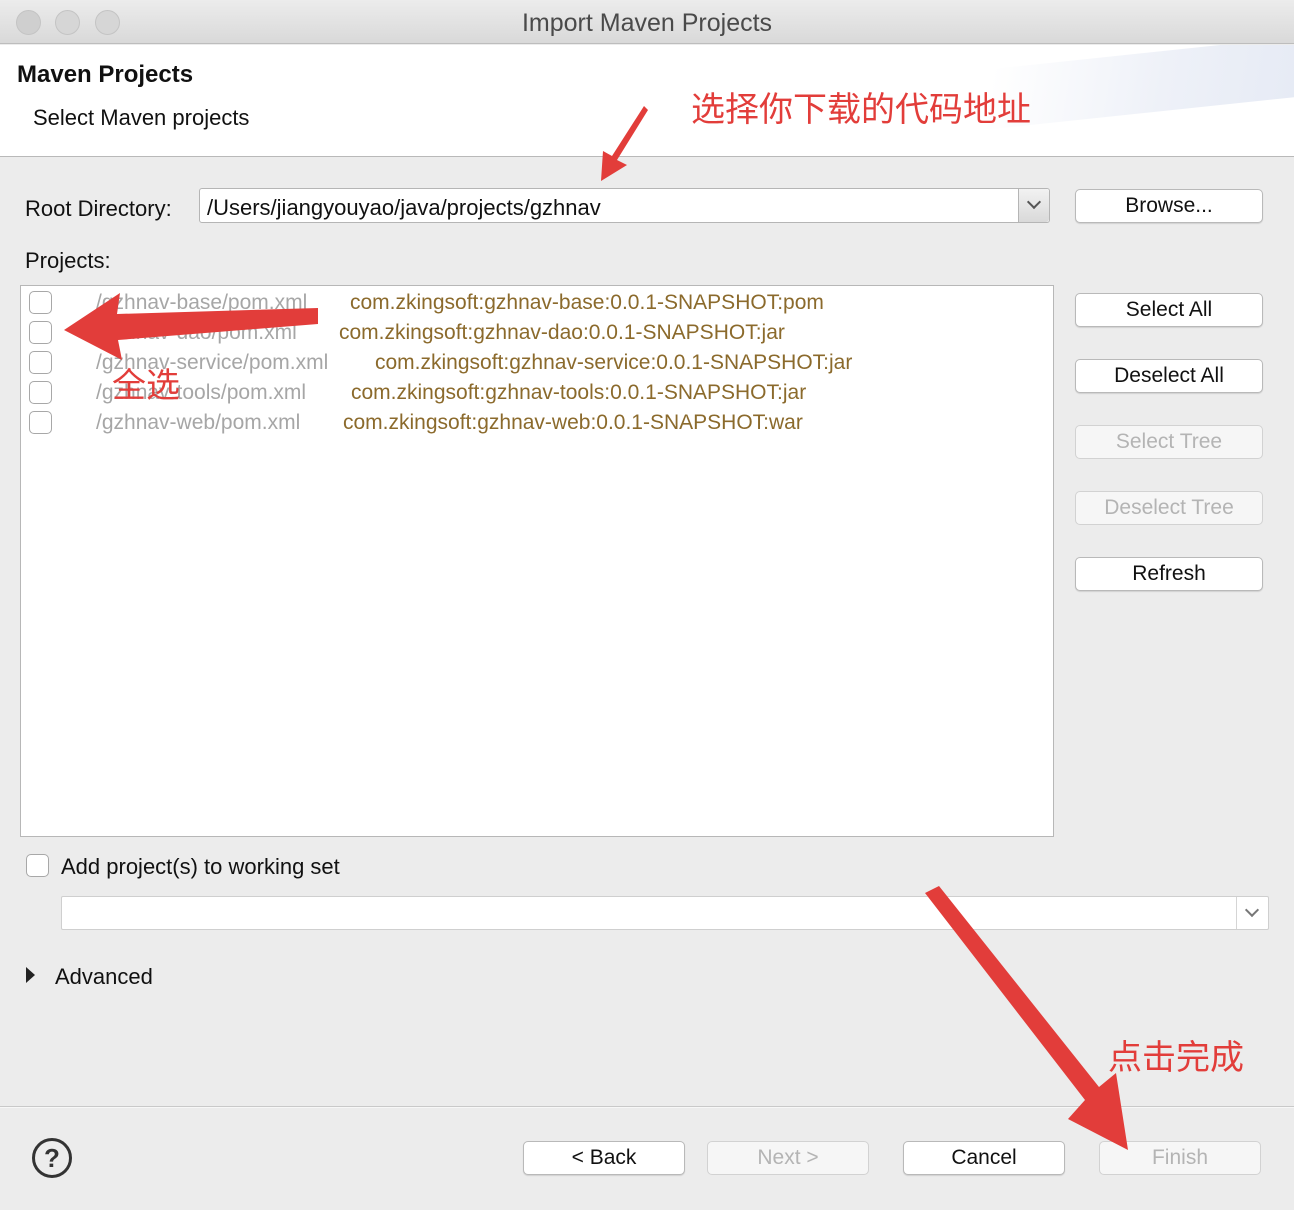 This screenshot has height=1210, width=1294. Describe the element at coordinates (665, 913) in the screenshot. I see `working-set-combo` at that location.